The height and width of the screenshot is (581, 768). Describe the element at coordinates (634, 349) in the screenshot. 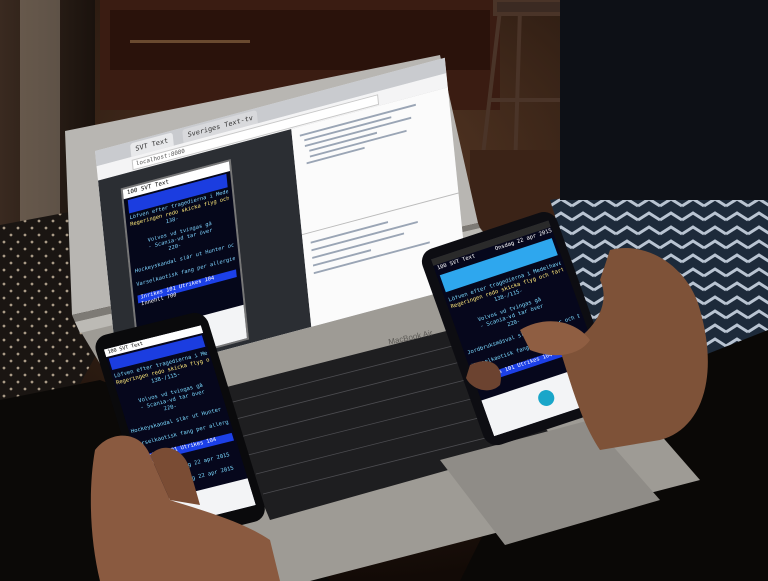

I see `right-hand` at that location.